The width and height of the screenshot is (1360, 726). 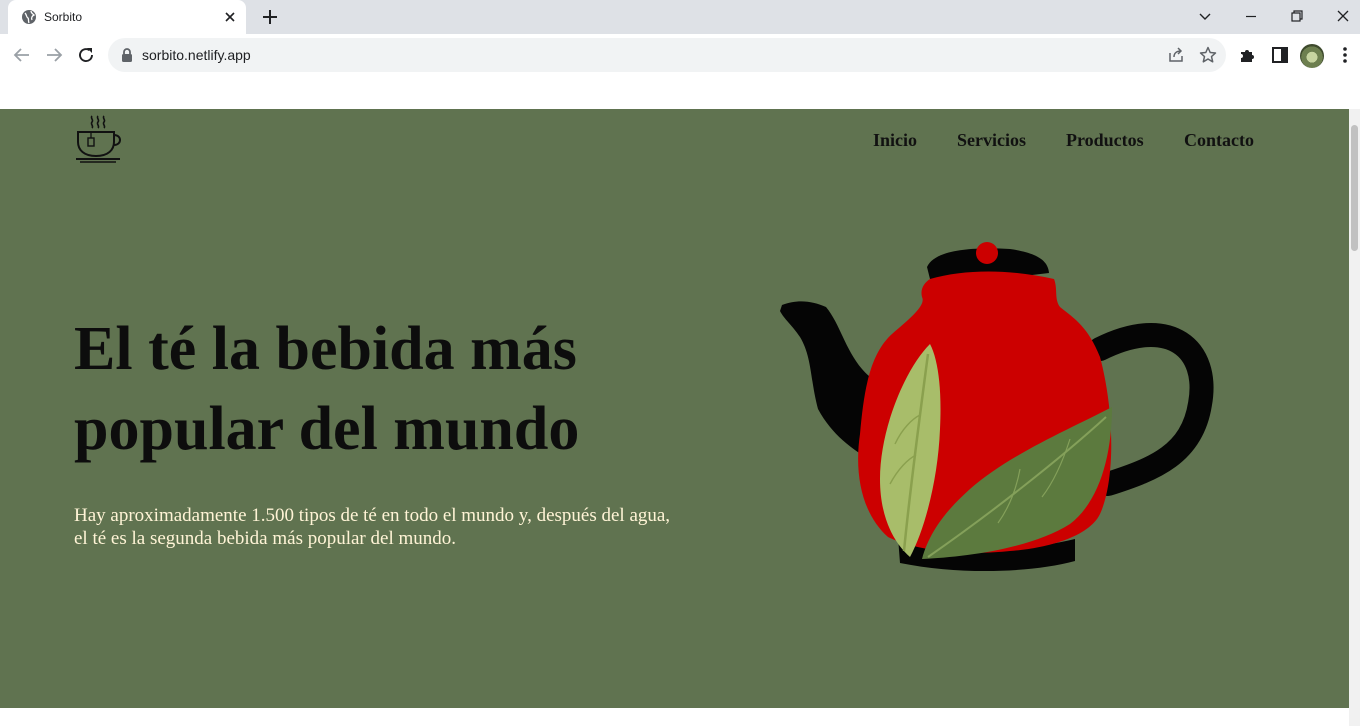 I want to click on nav-link-inicio: Inicio, so click(x=895, y=140).